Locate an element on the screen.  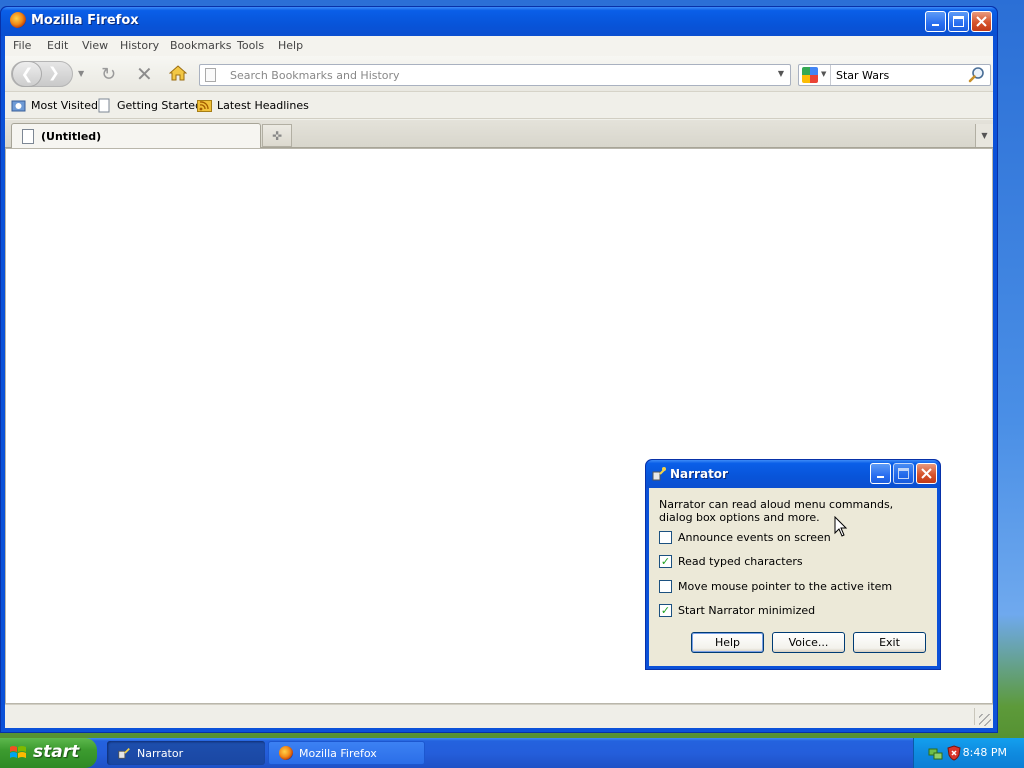
help-button: Help is located at coordinates (727, 642).